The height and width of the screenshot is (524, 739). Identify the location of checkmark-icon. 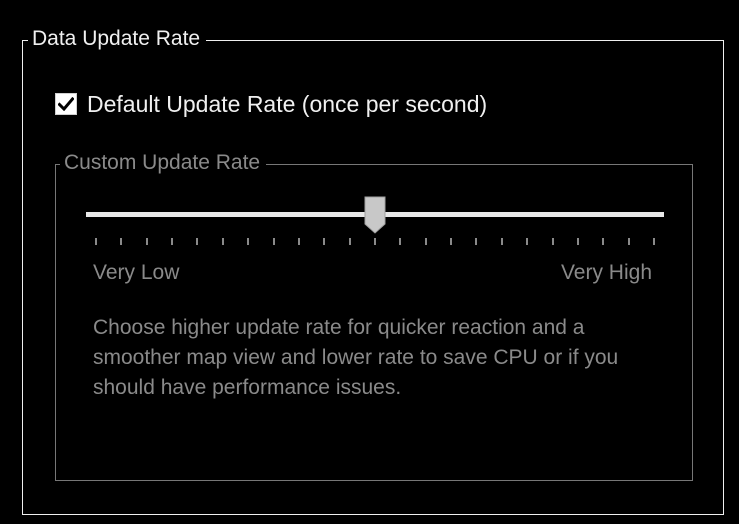
(66, 104).